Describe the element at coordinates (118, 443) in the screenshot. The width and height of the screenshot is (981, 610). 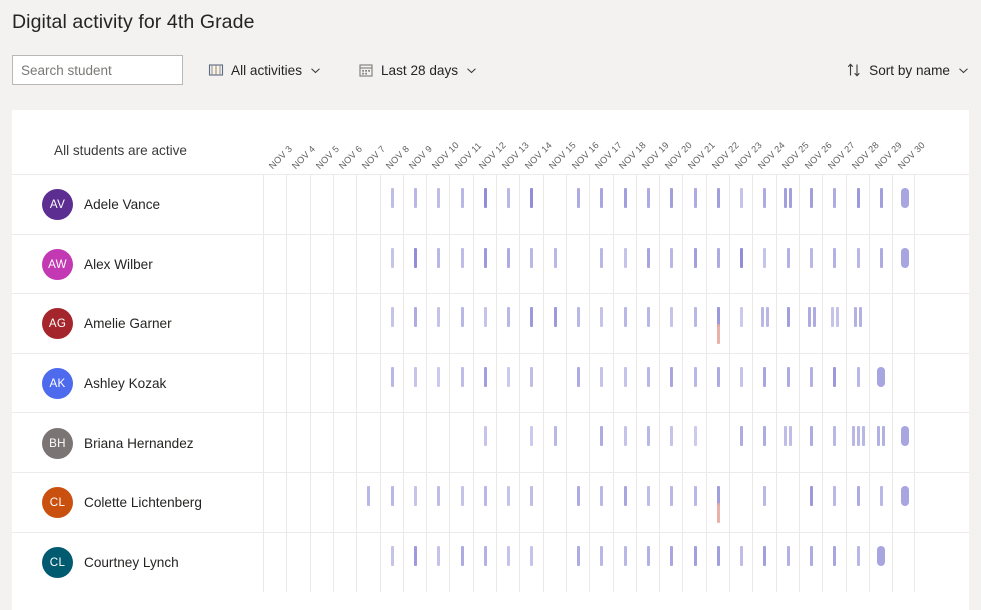
I see `student-name-cell: BH Briana Hernandez` at that location.